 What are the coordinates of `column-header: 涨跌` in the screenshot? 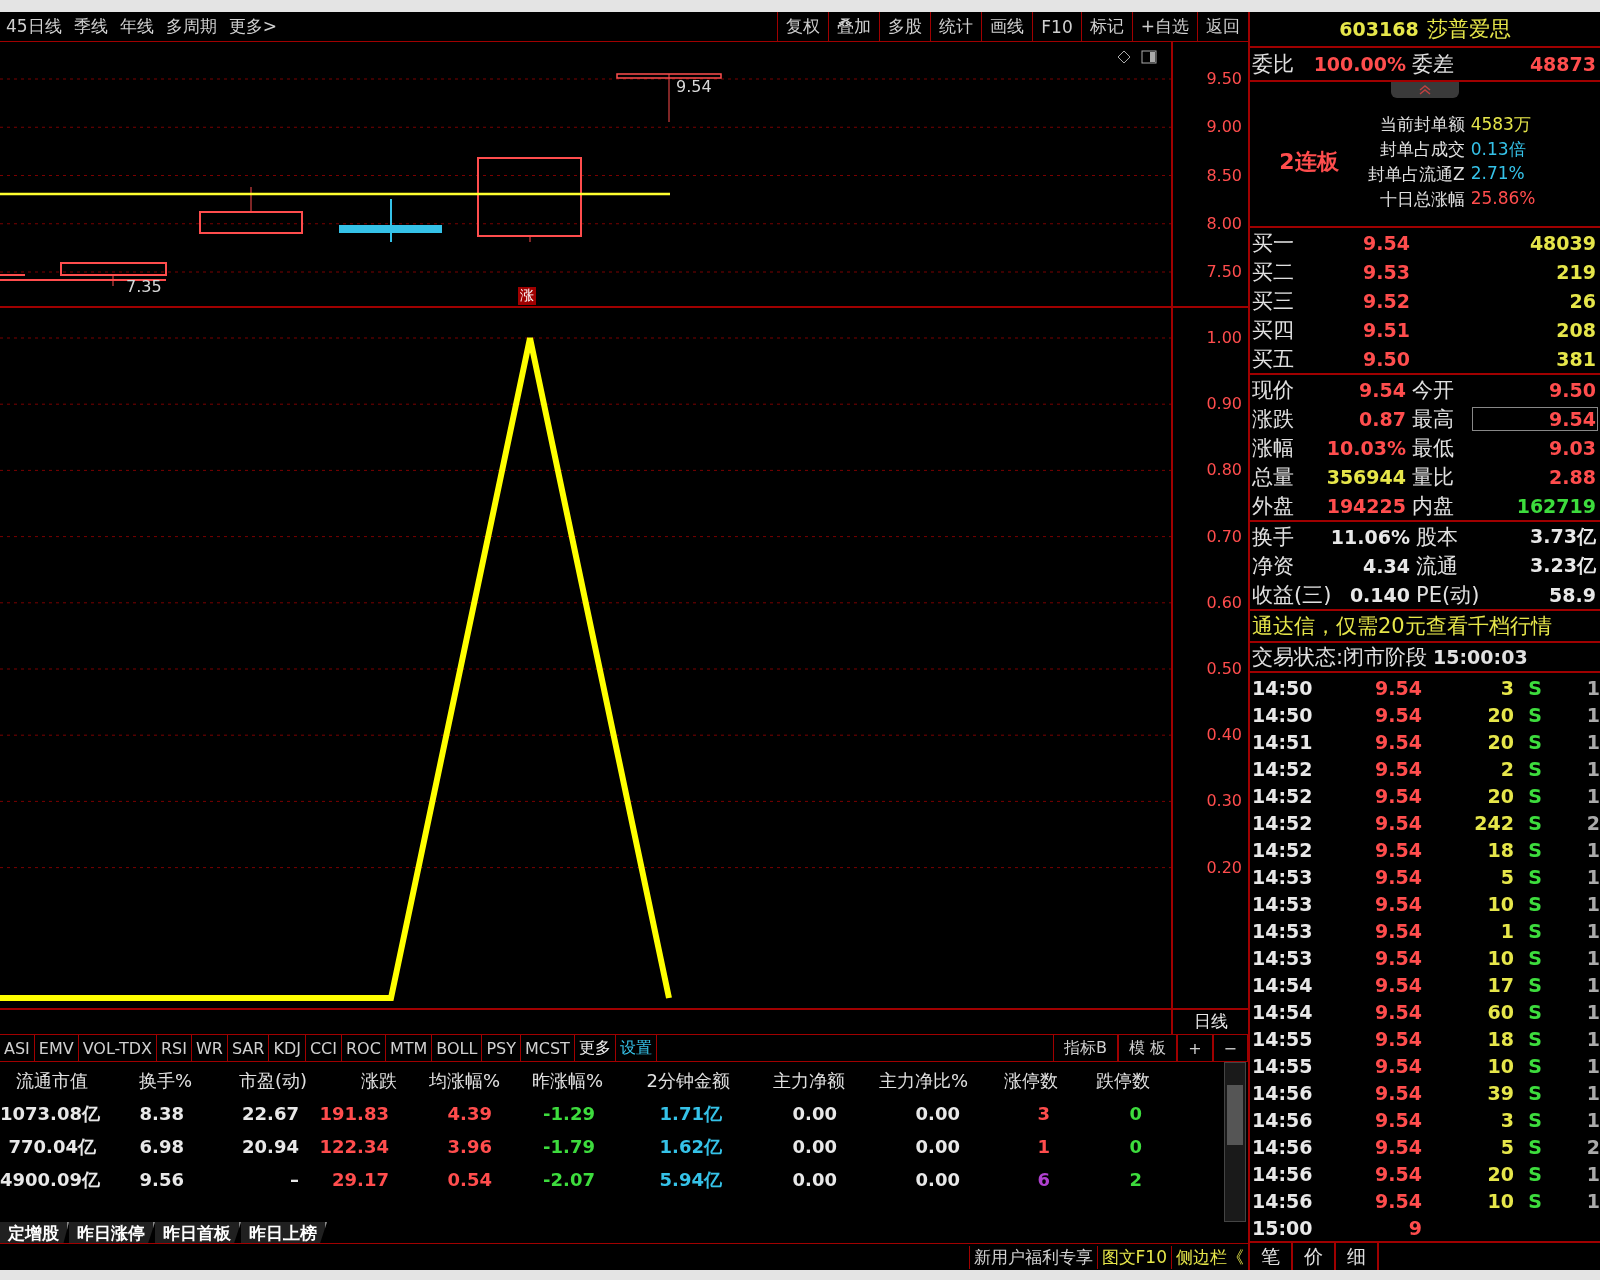 It's located at (358, 1080).